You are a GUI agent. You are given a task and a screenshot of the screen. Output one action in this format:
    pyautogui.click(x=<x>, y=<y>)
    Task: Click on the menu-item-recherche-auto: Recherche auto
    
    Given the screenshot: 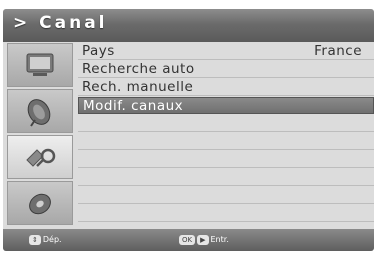 What is the action you would take?
    pyautogui.click(x=226, y=69)
    